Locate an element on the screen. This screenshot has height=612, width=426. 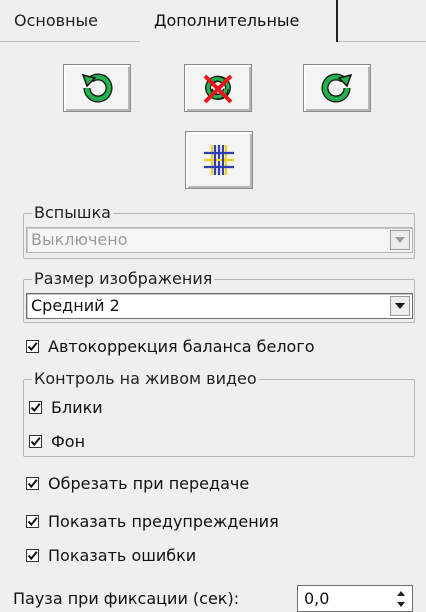
show-warnings-checkbox is located at coordinates (32, 521).